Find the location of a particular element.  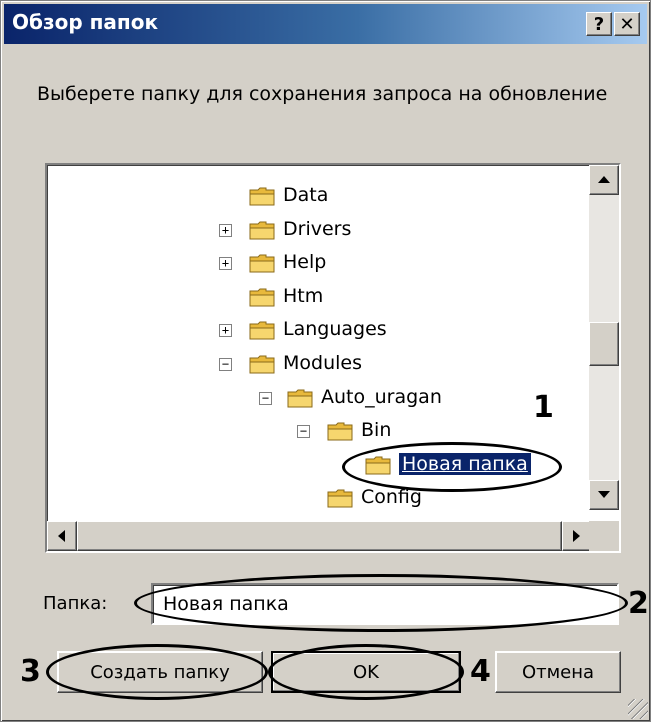

tree-item: Data is located at coordinates (319, 196).